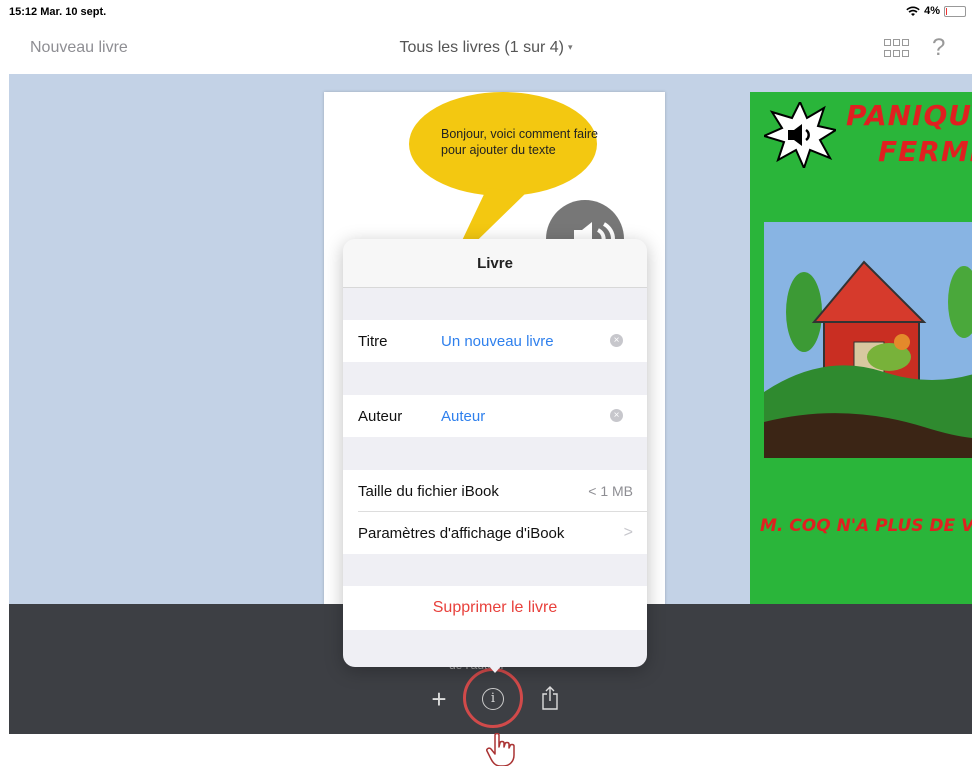 The height and width of the screenshot is (766, 972). What do you see at coordinates (495, 668) in the screenshot?
I see `popover-arrow` at bounding box center [495, 668].